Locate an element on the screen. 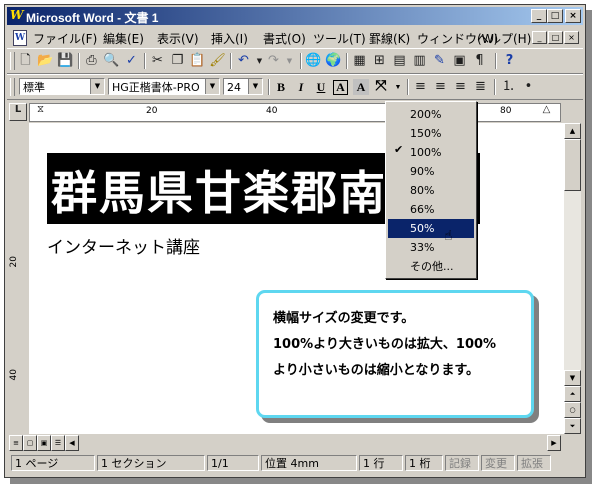 This screenshot has width=600, height=488. zoom-option-200: 200% is located at coordinates (431, 114).